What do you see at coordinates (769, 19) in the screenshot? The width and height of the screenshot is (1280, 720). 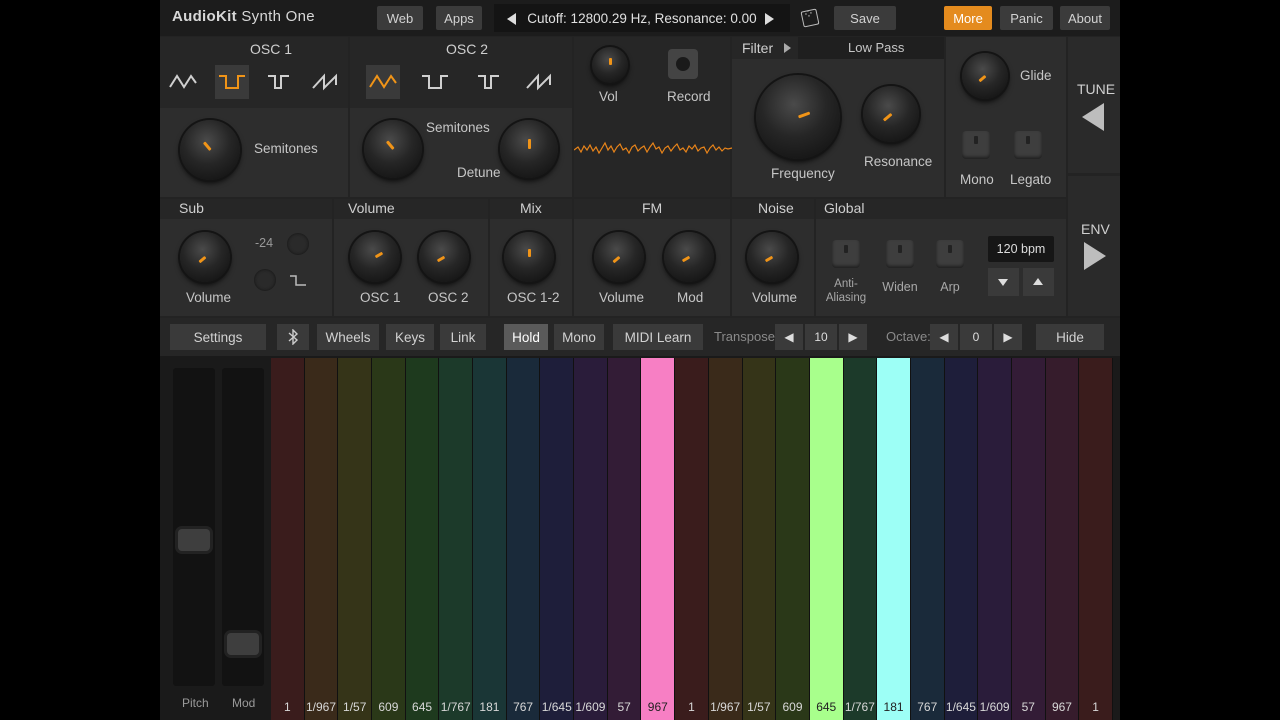 I see `next-preset-icon` at bounding box center [769, 19].